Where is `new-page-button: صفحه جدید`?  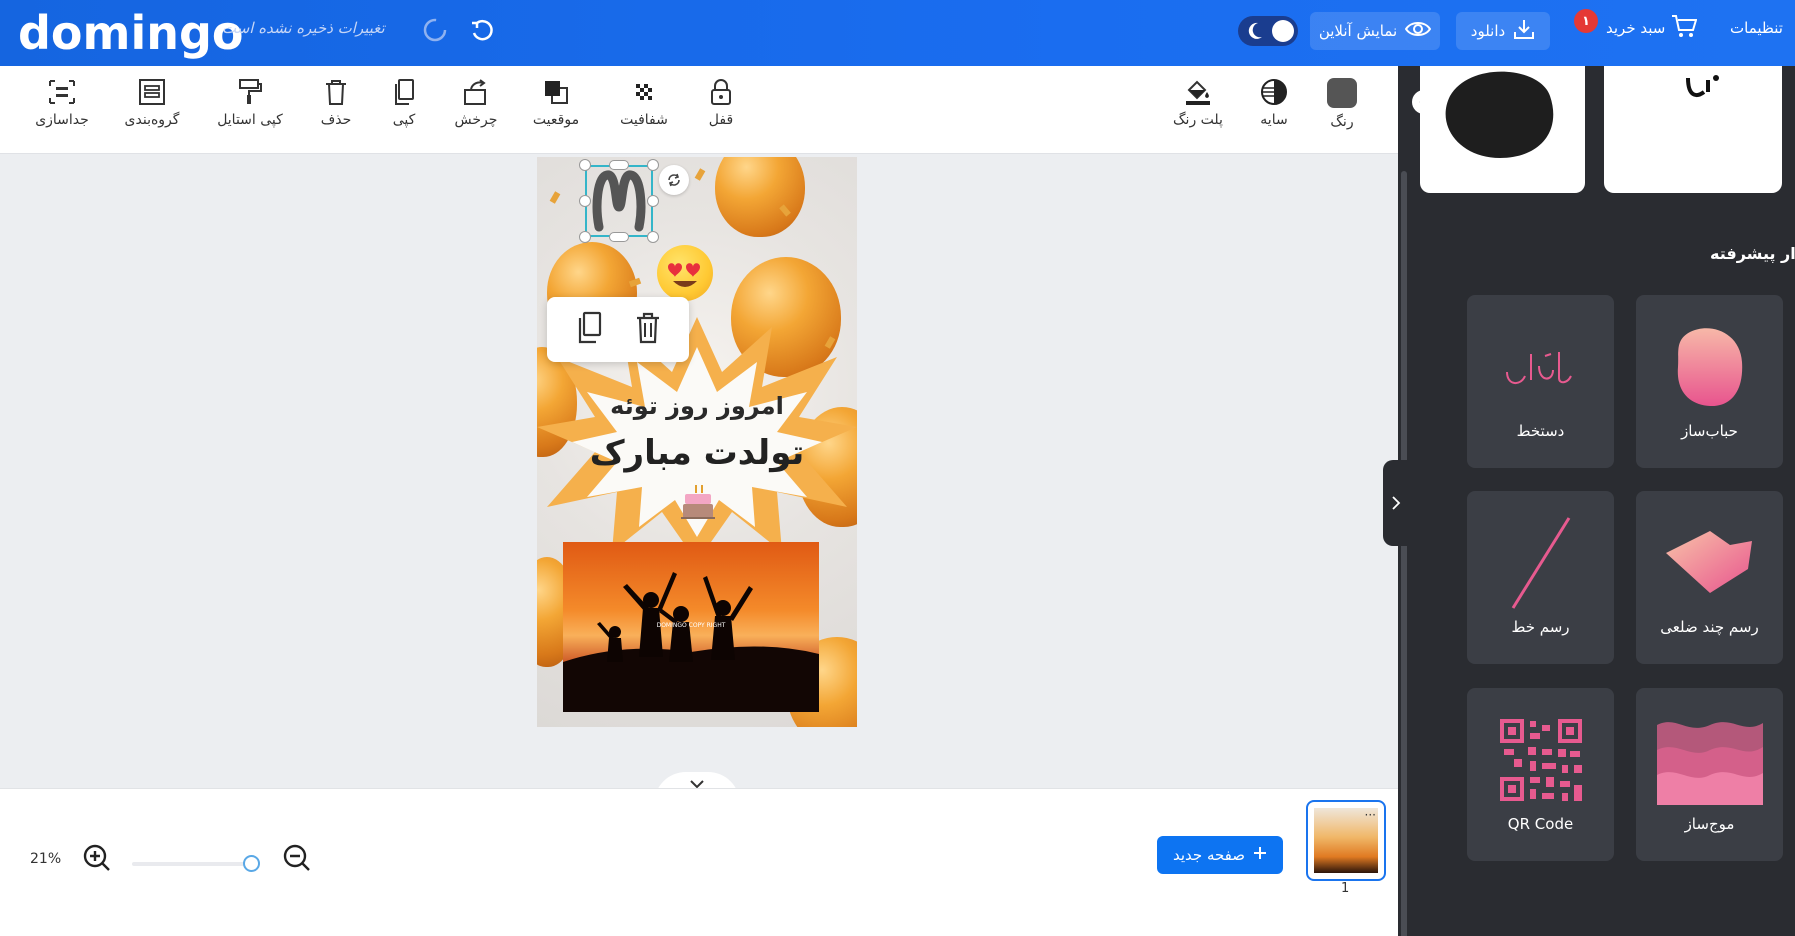 new-page-button: صفحه جدید is located at coordinates (1220, 855).